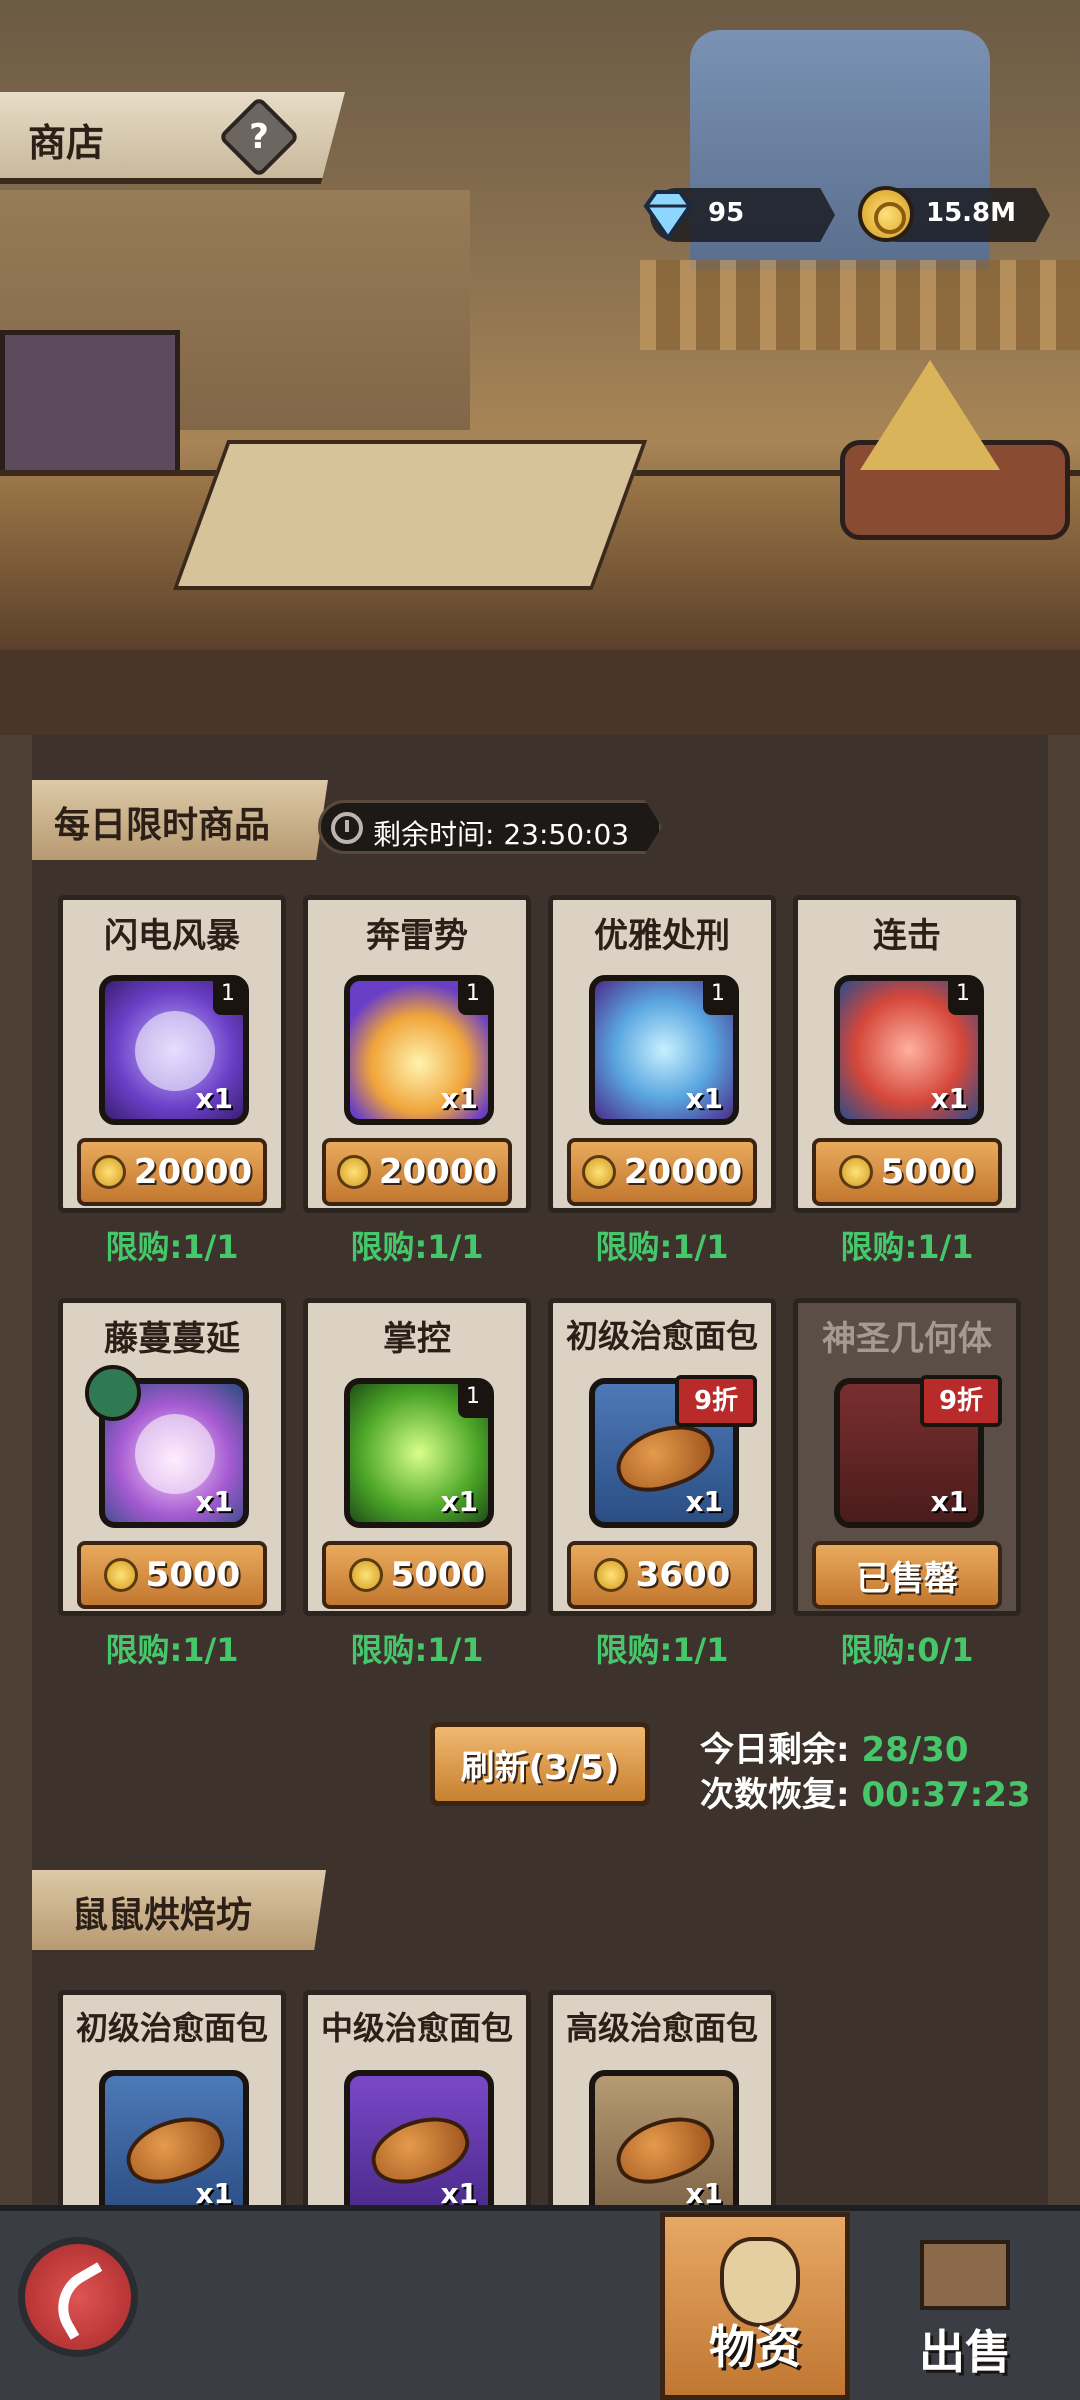 Image resolution: width=1080 pixels, height=2400 pixels. I want to click on item-name: 高级治愈面包, so click(661, 2028).